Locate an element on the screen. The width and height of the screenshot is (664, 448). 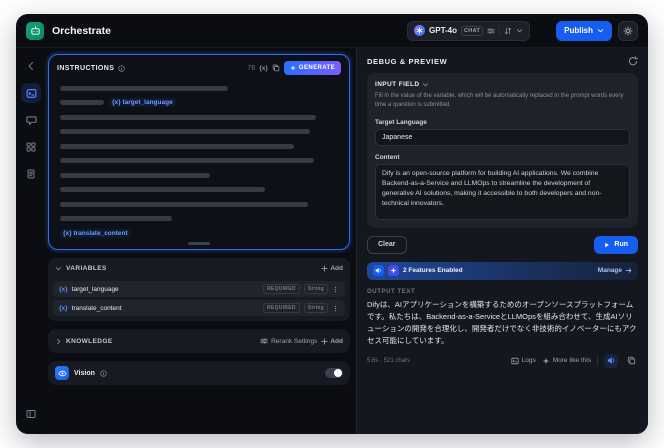
page-title: Orchestrate is located at coordinates (81, 30).